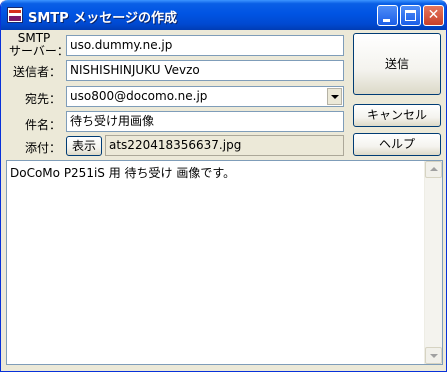 The image size is (447, 372). I want to click on mail-app-icon, so click(15, 15).